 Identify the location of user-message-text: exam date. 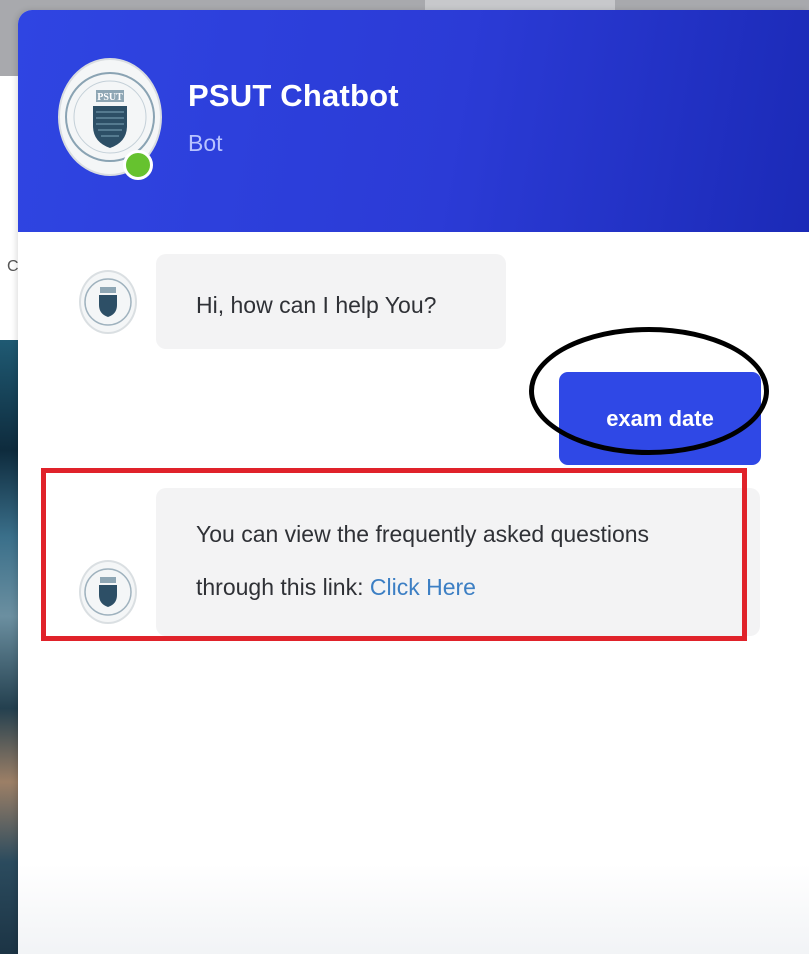
(660, 418).